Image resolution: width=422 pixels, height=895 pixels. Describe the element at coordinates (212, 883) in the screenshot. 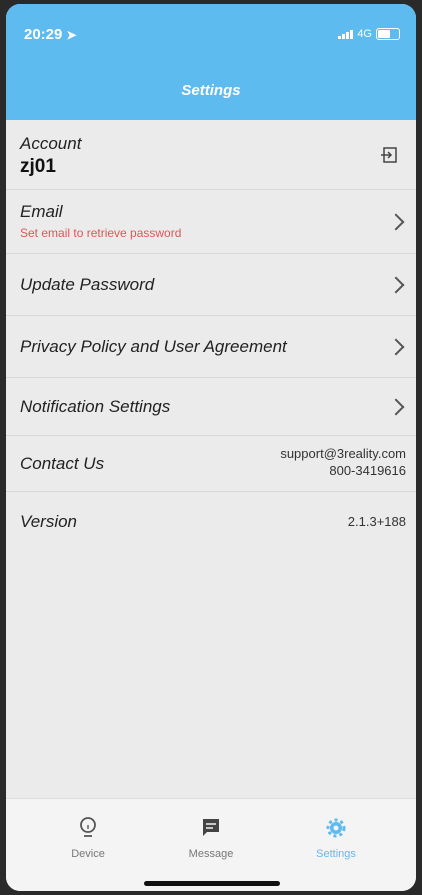

I see `home-indicator` at that location.